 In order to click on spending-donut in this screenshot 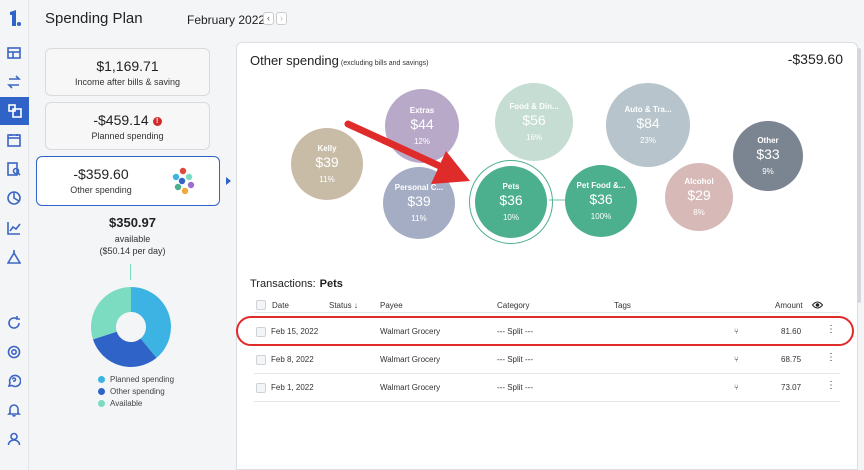, I will do `click(131, 327)`.